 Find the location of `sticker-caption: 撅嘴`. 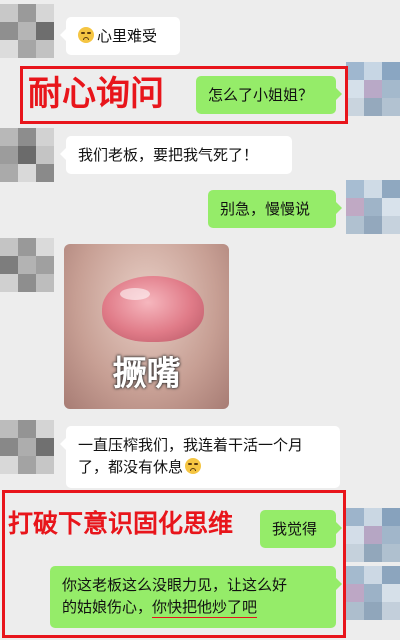

sticker-caption: 撅嘴 is located at coordinates (146, 374).